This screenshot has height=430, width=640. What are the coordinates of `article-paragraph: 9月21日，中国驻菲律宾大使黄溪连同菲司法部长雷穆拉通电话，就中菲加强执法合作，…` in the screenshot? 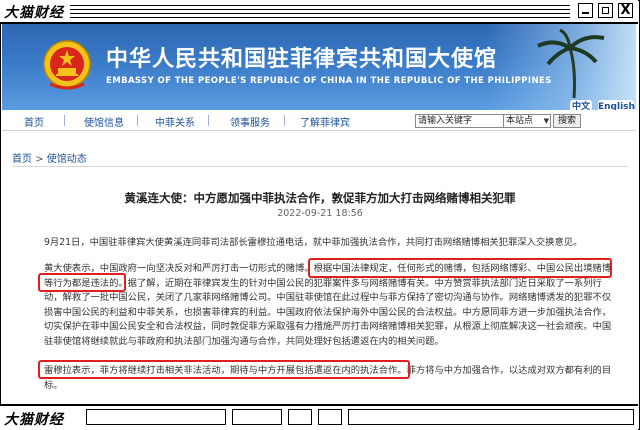 It's located at (313, 242).